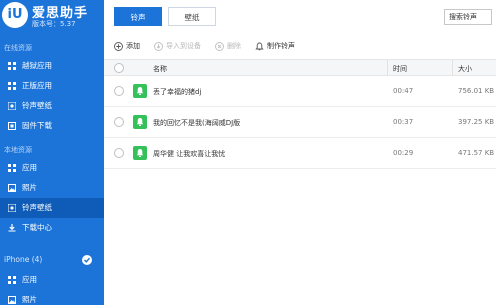 The height and width of the screenshot is (305, 496). I want to click on plus-circle-icon, so click(118, 46).